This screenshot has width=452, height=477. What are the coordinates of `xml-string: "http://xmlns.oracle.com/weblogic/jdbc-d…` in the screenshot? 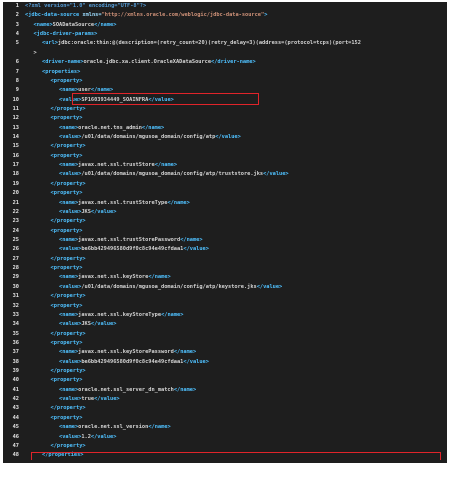 It's located at (183, 15).